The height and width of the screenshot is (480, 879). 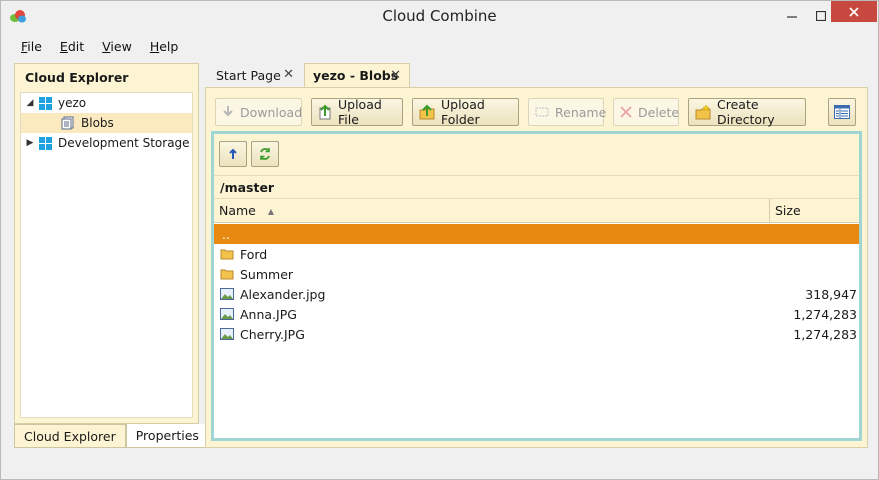 I want to click on file-size: 318,947, so click(x=831, y=294).